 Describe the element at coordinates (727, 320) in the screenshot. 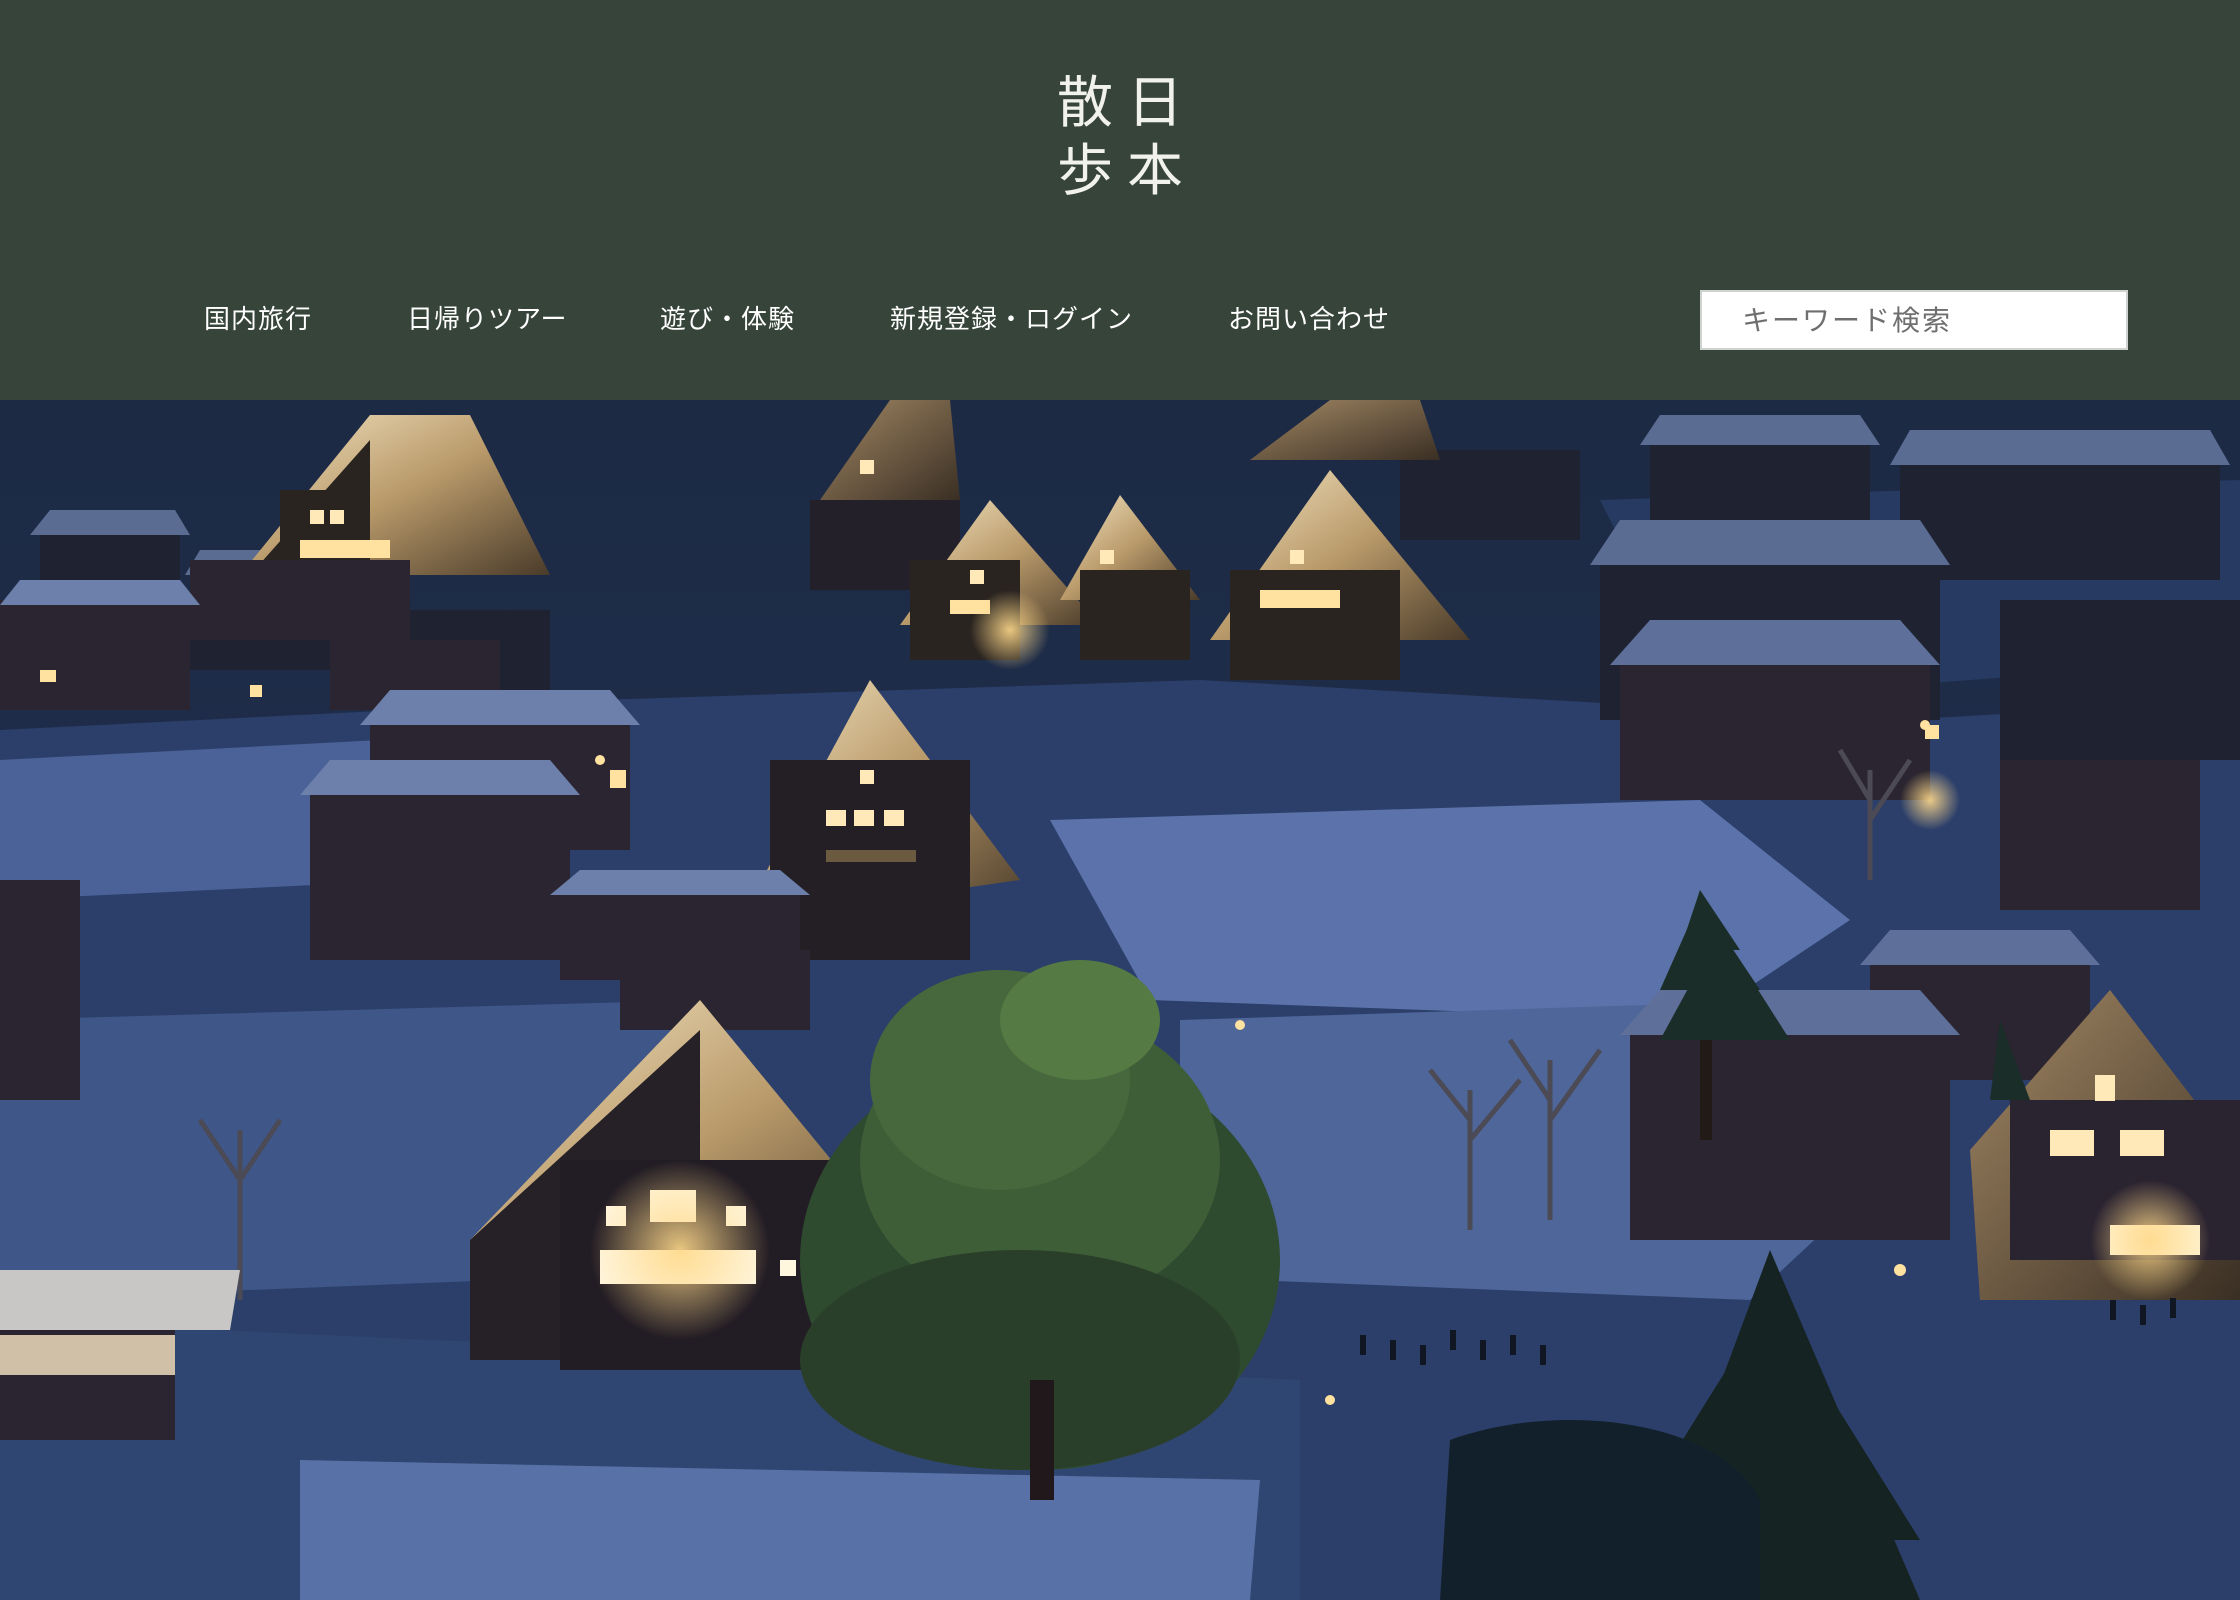

I see `nav-item-activities: 遊び・体験` at that location.